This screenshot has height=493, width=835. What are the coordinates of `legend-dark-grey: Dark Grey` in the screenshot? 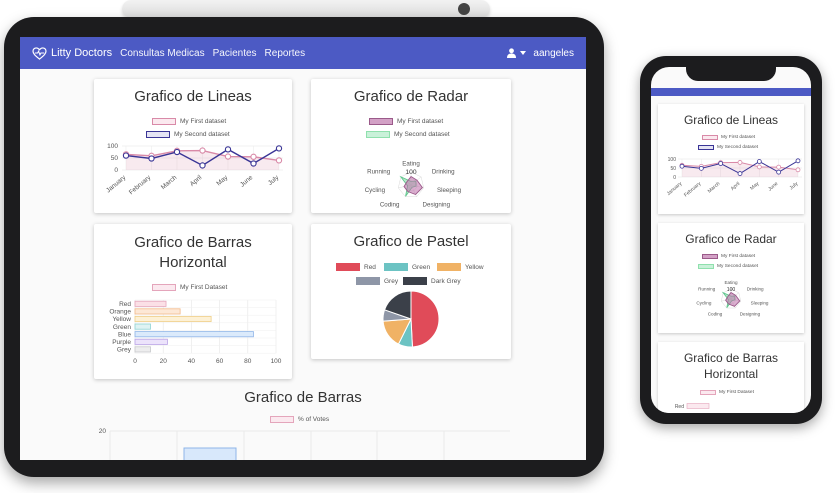 It's located at (432, 281).